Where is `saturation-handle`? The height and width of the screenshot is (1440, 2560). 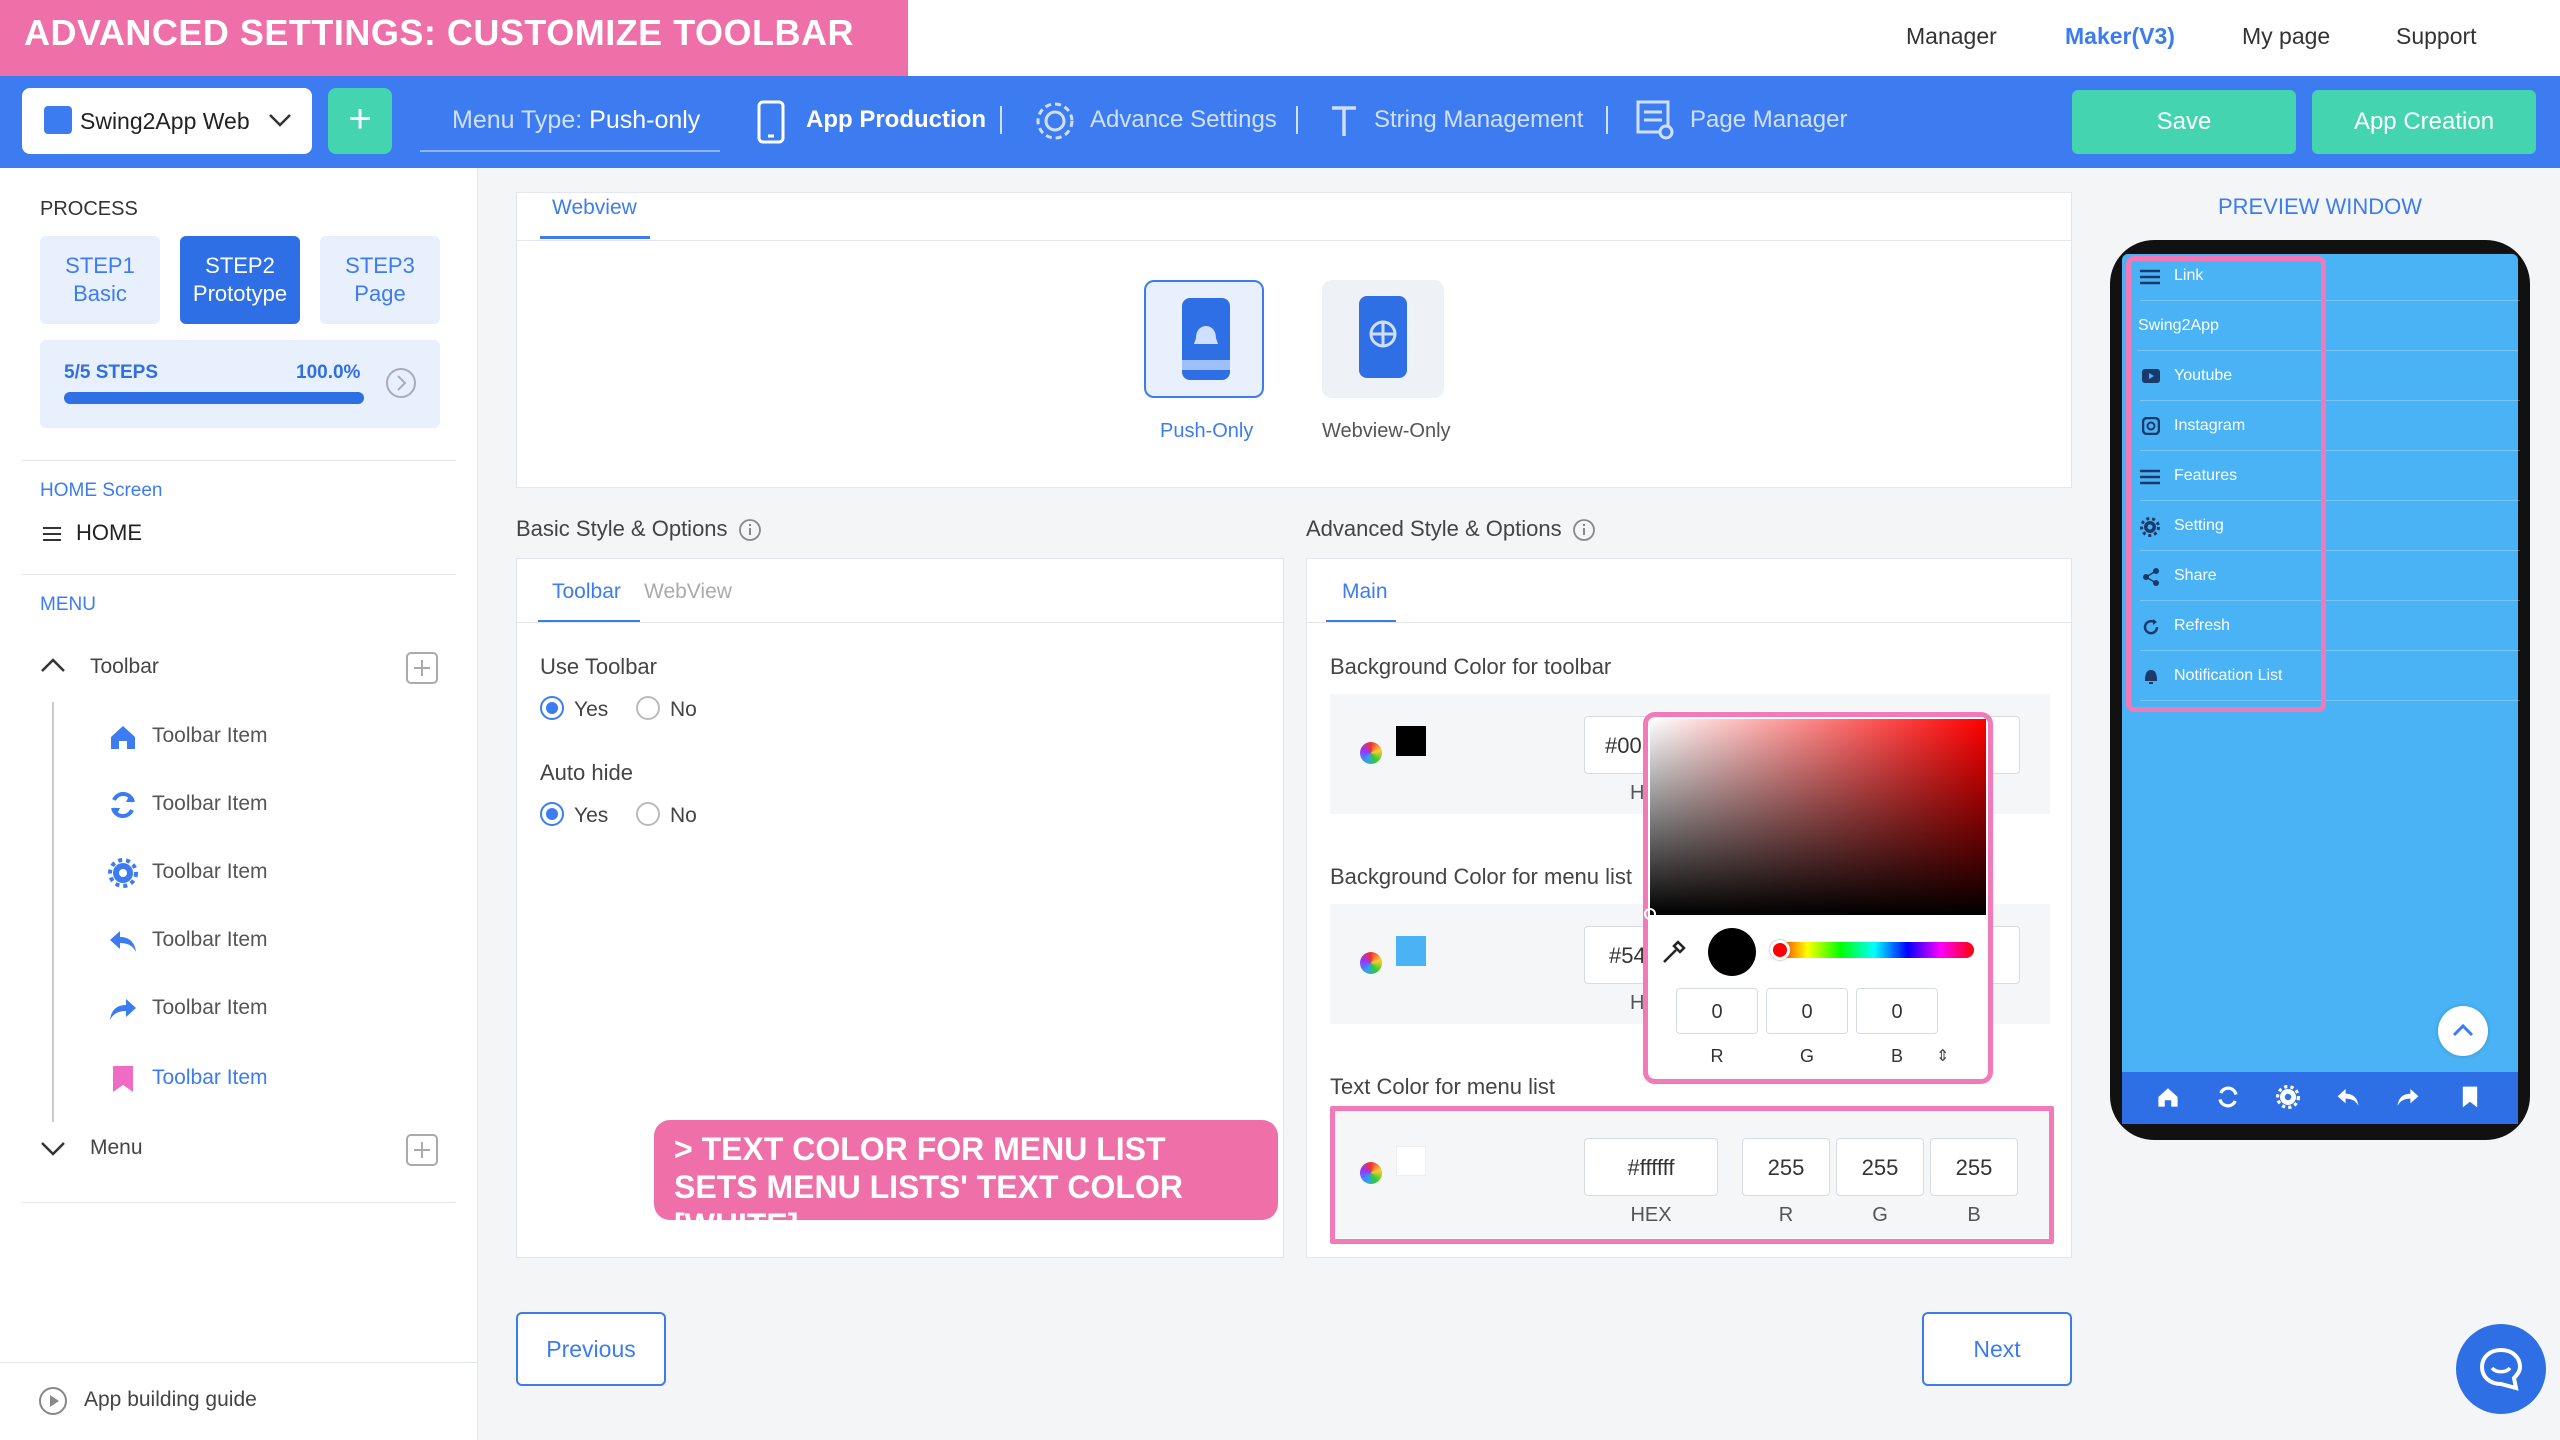 saturation-handle is located at coordinates (1650, 914).